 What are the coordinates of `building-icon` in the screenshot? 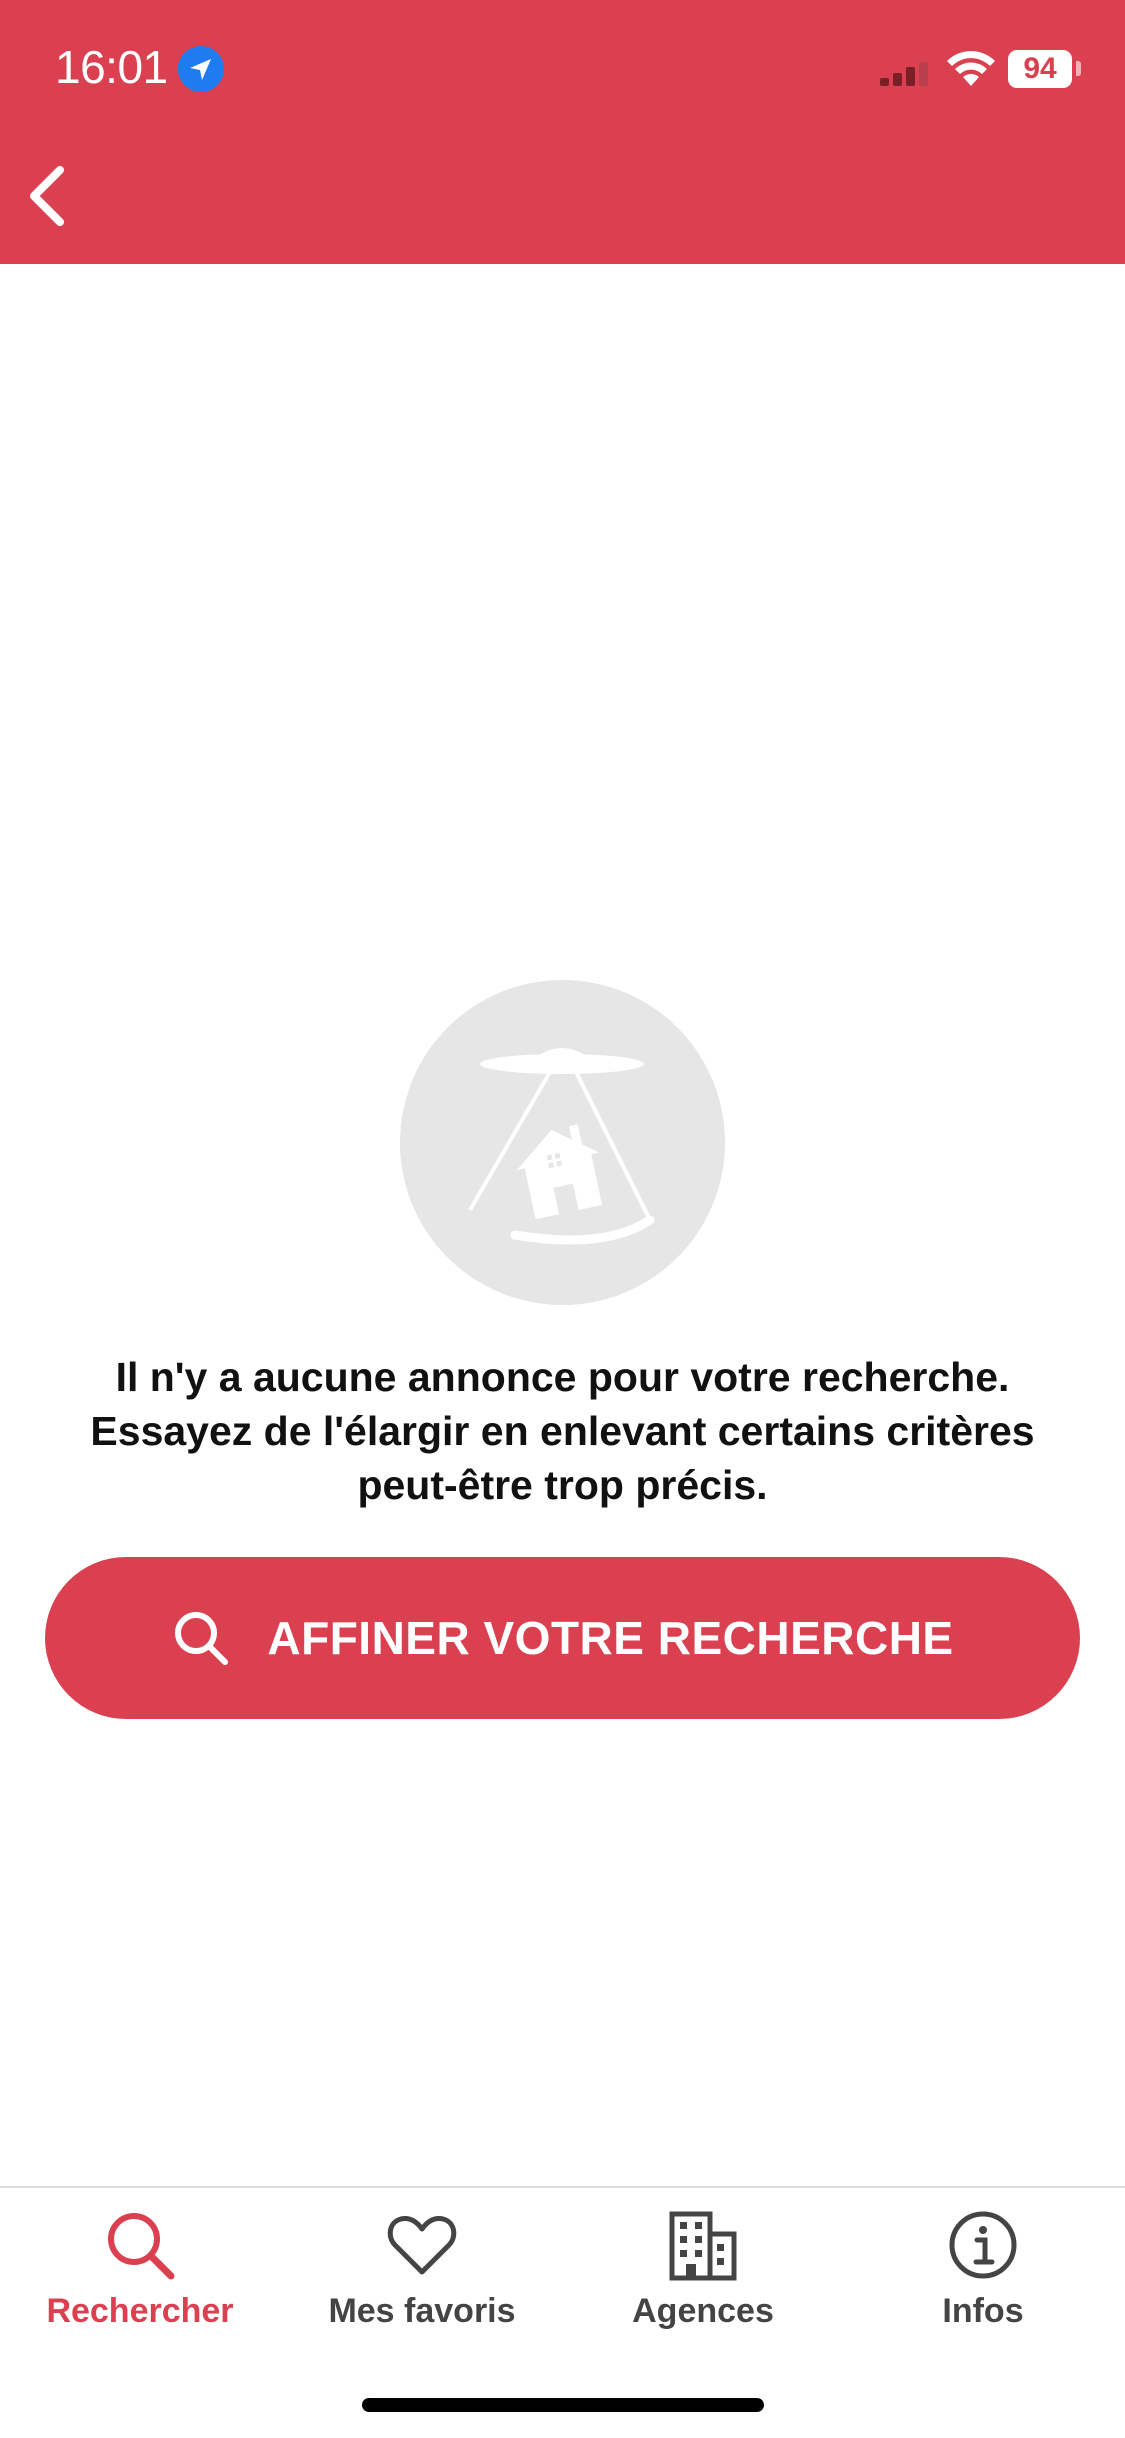 It's located at (703, 2246).